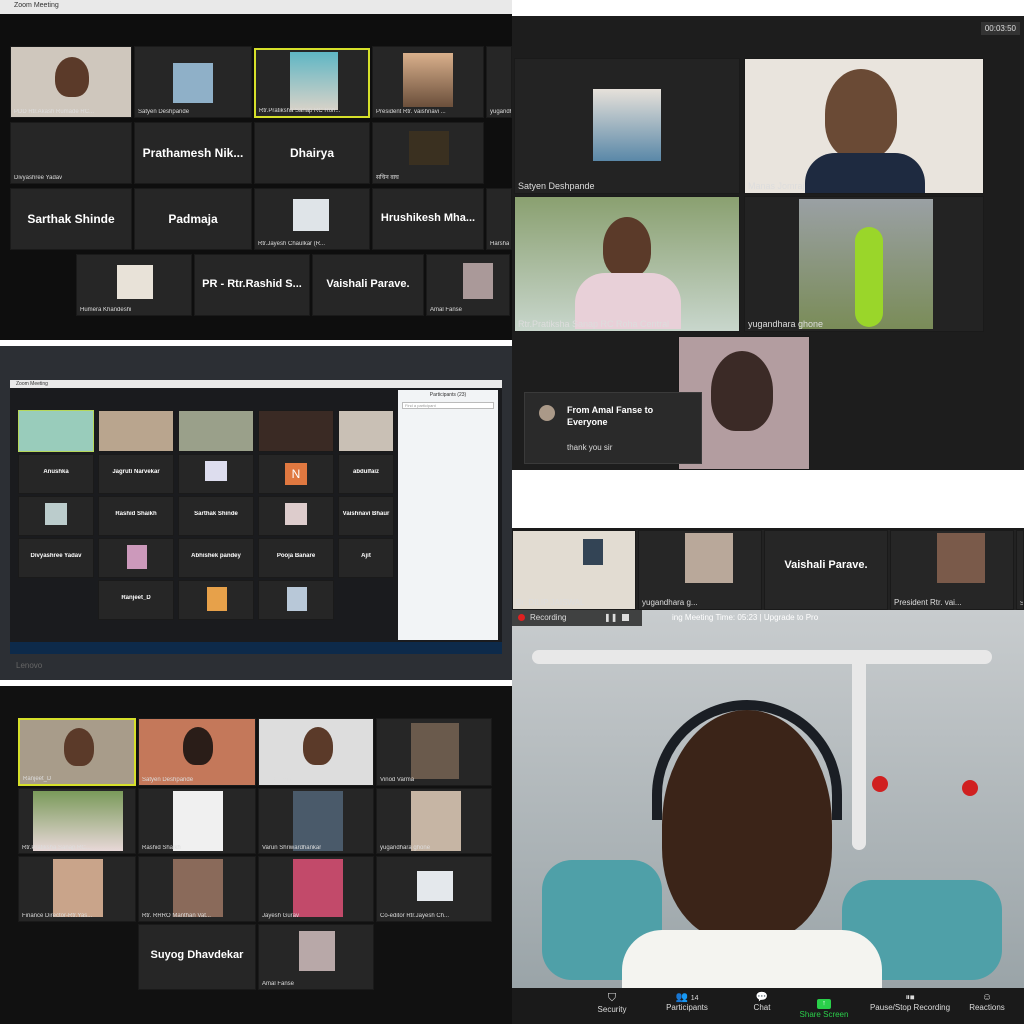 The height and width of the screenshot is (1024, 1024). I want to click on video-tile: Sa, so click(1020, 570).